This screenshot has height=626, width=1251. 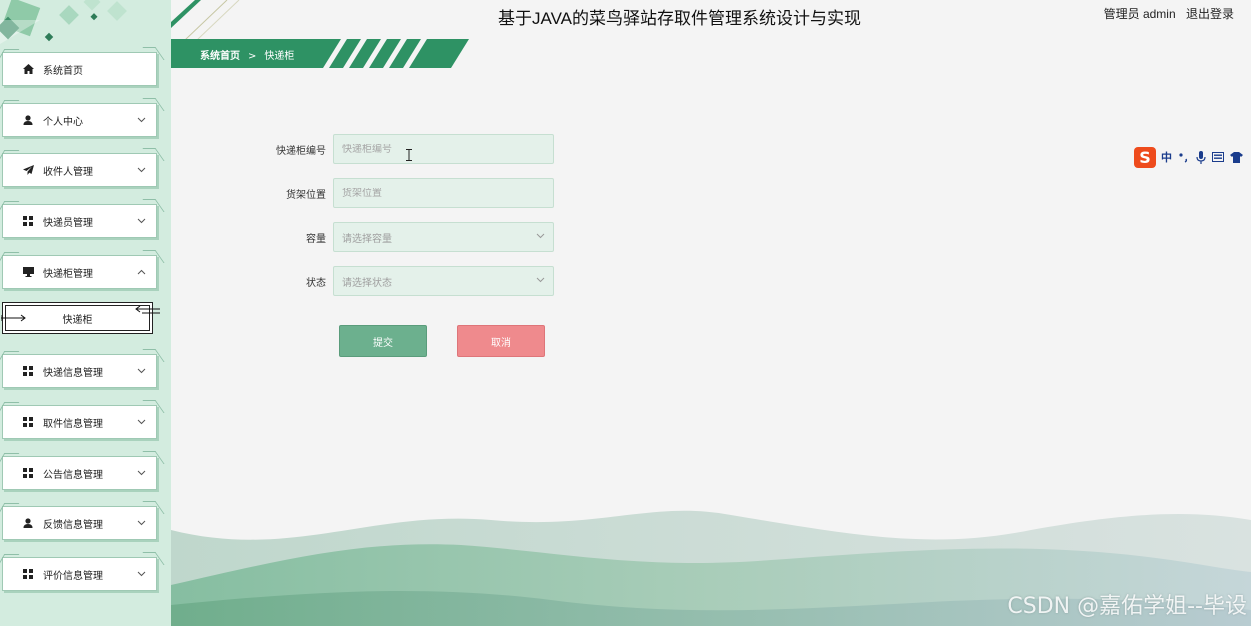 I want to click on sidebar-item-label: 系统首页, so click(x=63, y=71).